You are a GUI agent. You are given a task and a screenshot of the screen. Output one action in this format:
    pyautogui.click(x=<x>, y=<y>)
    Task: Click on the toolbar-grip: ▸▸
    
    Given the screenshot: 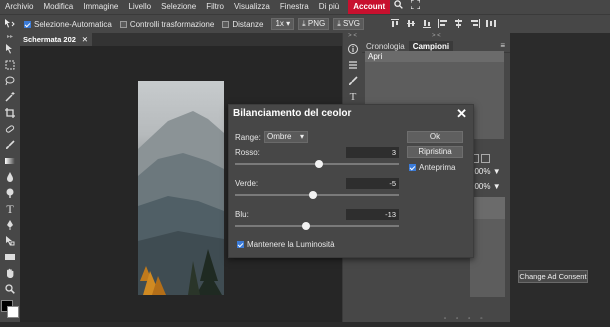 What is the action you would take?
    pyautogui.click(x=10, y=37)
    